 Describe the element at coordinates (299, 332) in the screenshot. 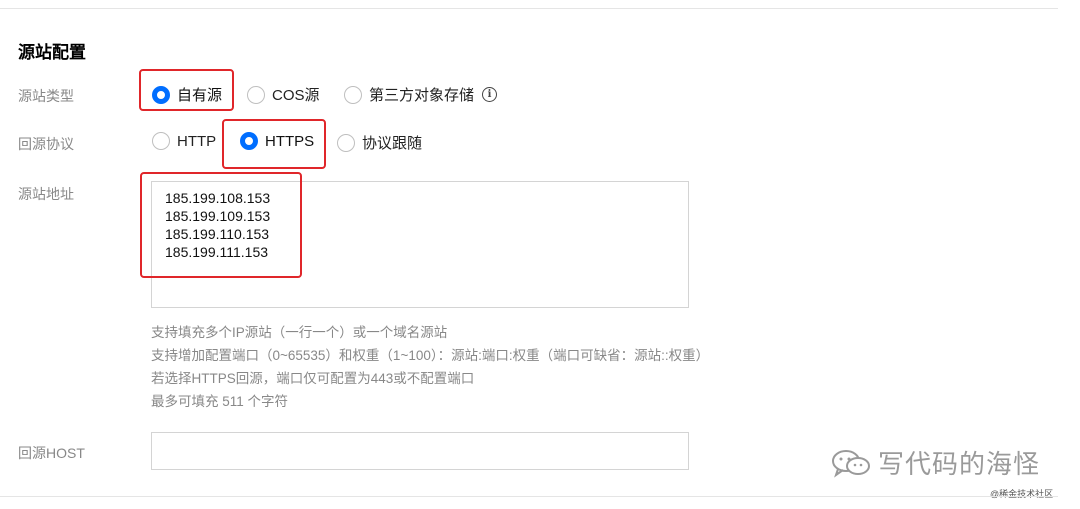

I see `hint-line: 支持填充多个IP源站（一行一个）或一个域名源站` at that location.